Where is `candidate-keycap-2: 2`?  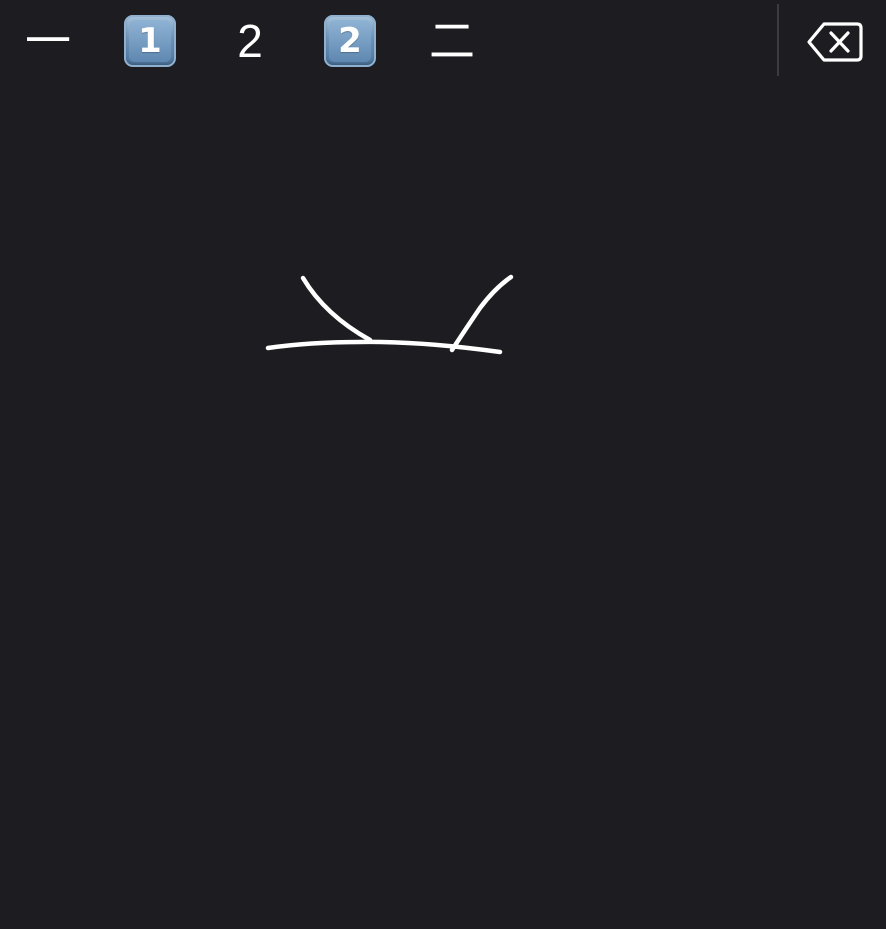 candidate-keycap-2: 2 is located at coordinates (350, 41).